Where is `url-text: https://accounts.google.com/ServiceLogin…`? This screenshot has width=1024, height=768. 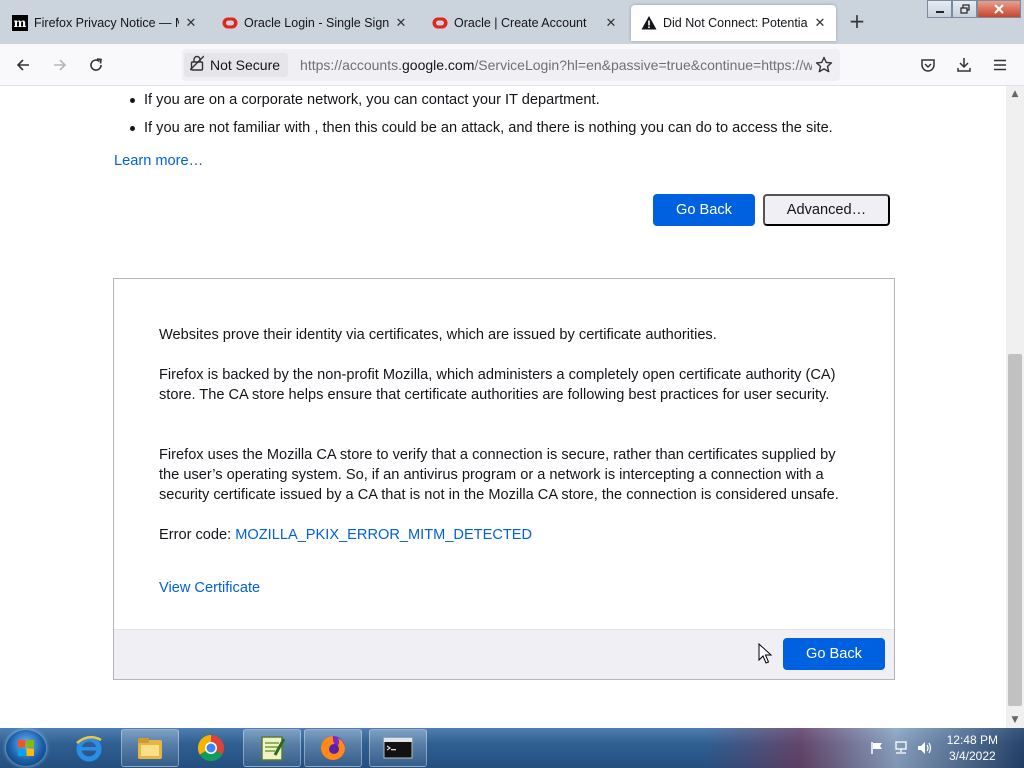
url-text: https://accounts.google.com/ServiceLogin… is located at coordinates (556, 65).